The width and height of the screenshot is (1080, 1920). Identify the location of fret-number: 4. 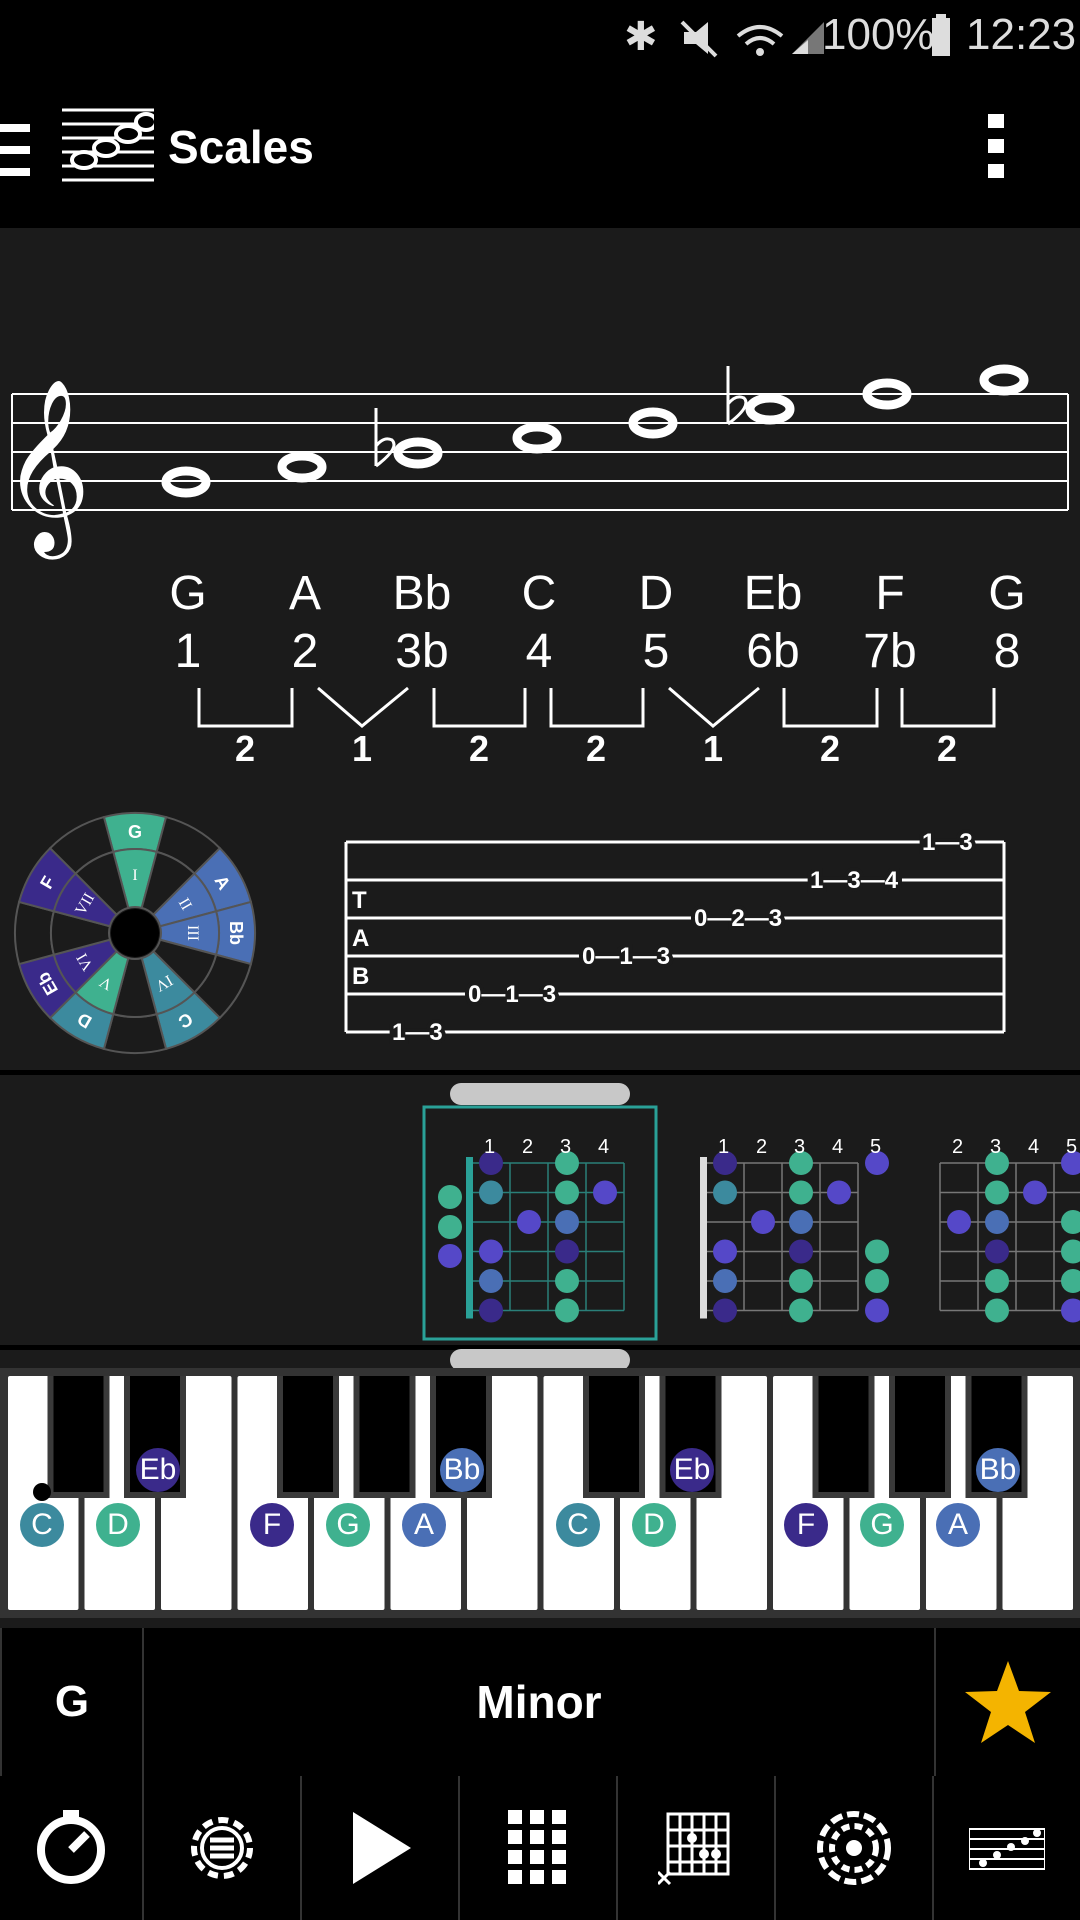
(837, 1147).